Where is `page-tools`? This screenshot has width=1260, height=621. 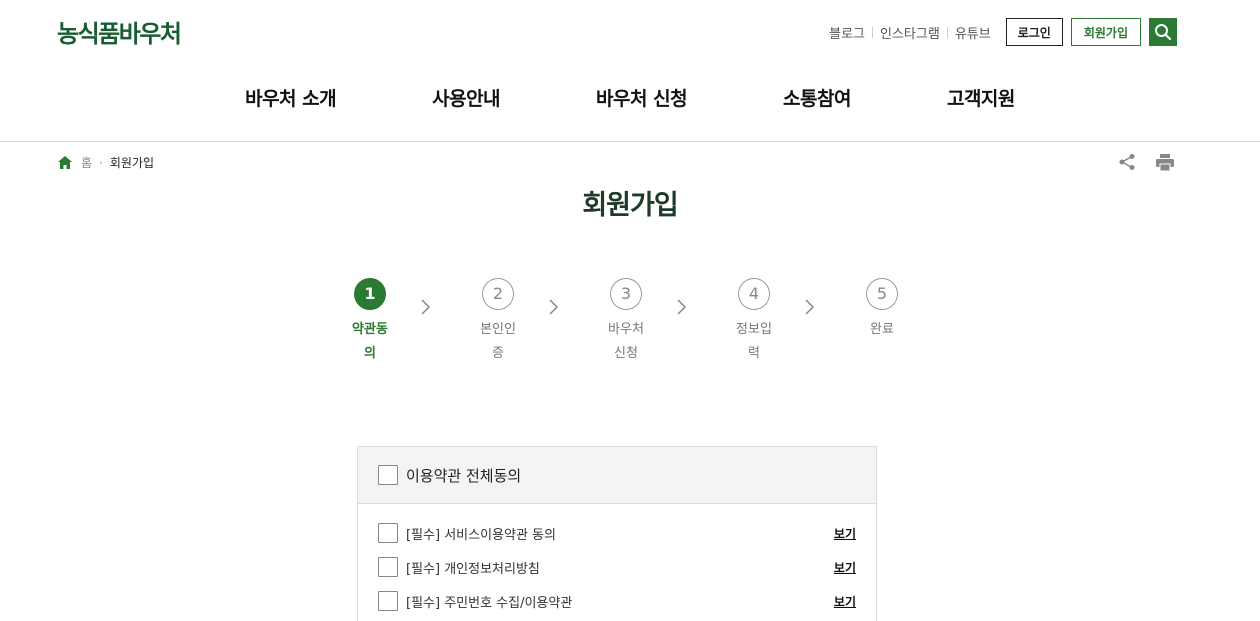
page-tools is located at coordinates (1138, 162).